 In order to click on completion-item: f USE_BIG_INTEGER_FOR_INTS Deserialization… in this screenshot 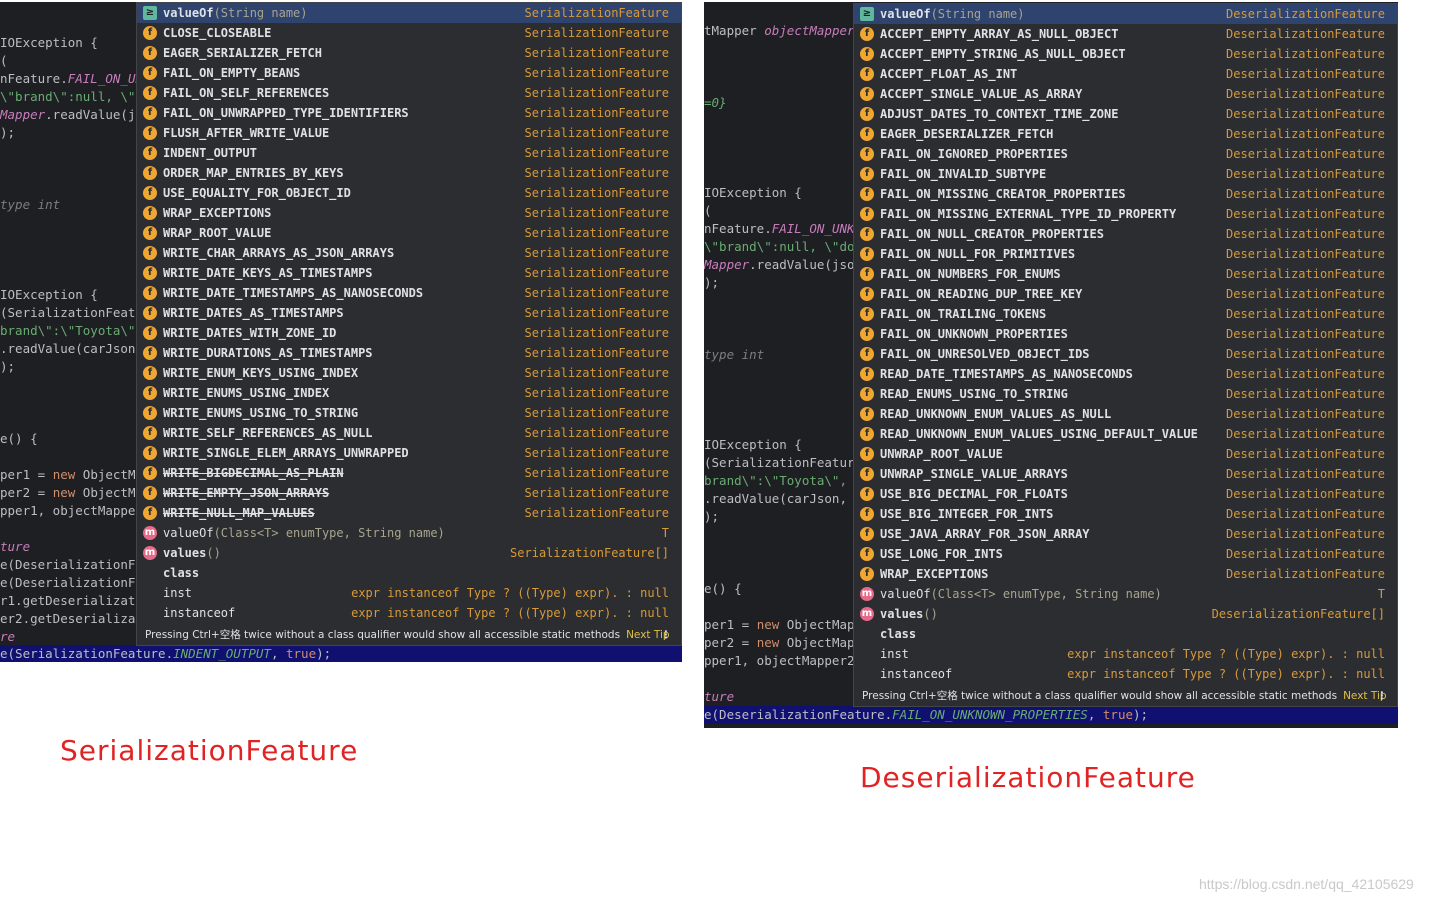, I will do `click(1125, 514)`.